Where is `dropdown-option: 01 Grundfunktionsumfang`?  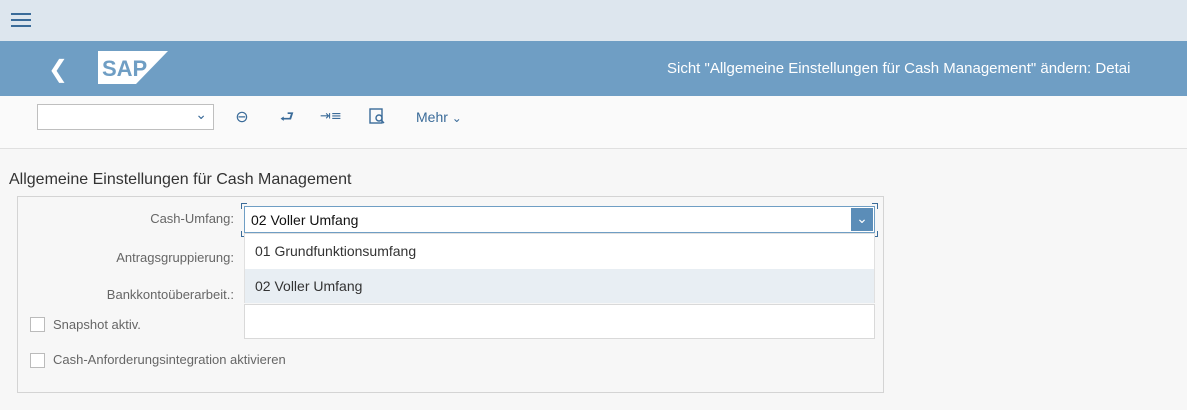
dropdown-option: 01 Grundfunktionsumfang is located at coordinates (559, 251).